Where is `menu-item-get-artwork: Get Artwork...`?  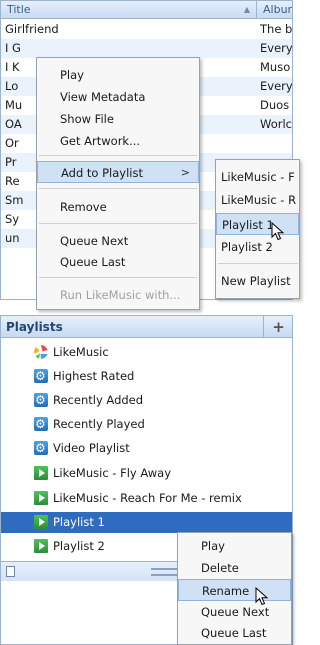
menu-item-get-artwork: Get Artwork... is located at coordinates (118, 141).